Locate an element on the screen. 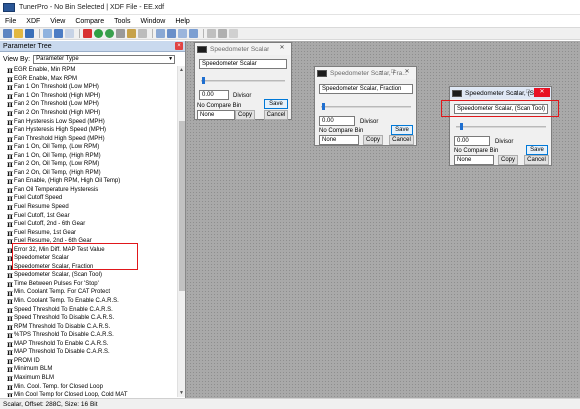 The width and height of the screenshot is (580, 409). tree-item: π Fan 1 On Threshold (Low MPH) is located at coordinates (89, 87).